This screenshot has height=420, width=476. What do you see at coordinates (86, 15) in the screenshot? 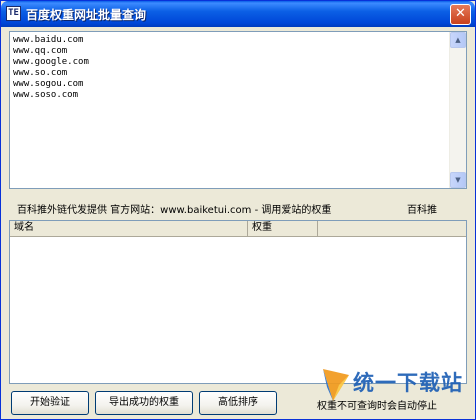
I see `window-title: 百度权重网址批量查询` at bounding box center [86, 15].